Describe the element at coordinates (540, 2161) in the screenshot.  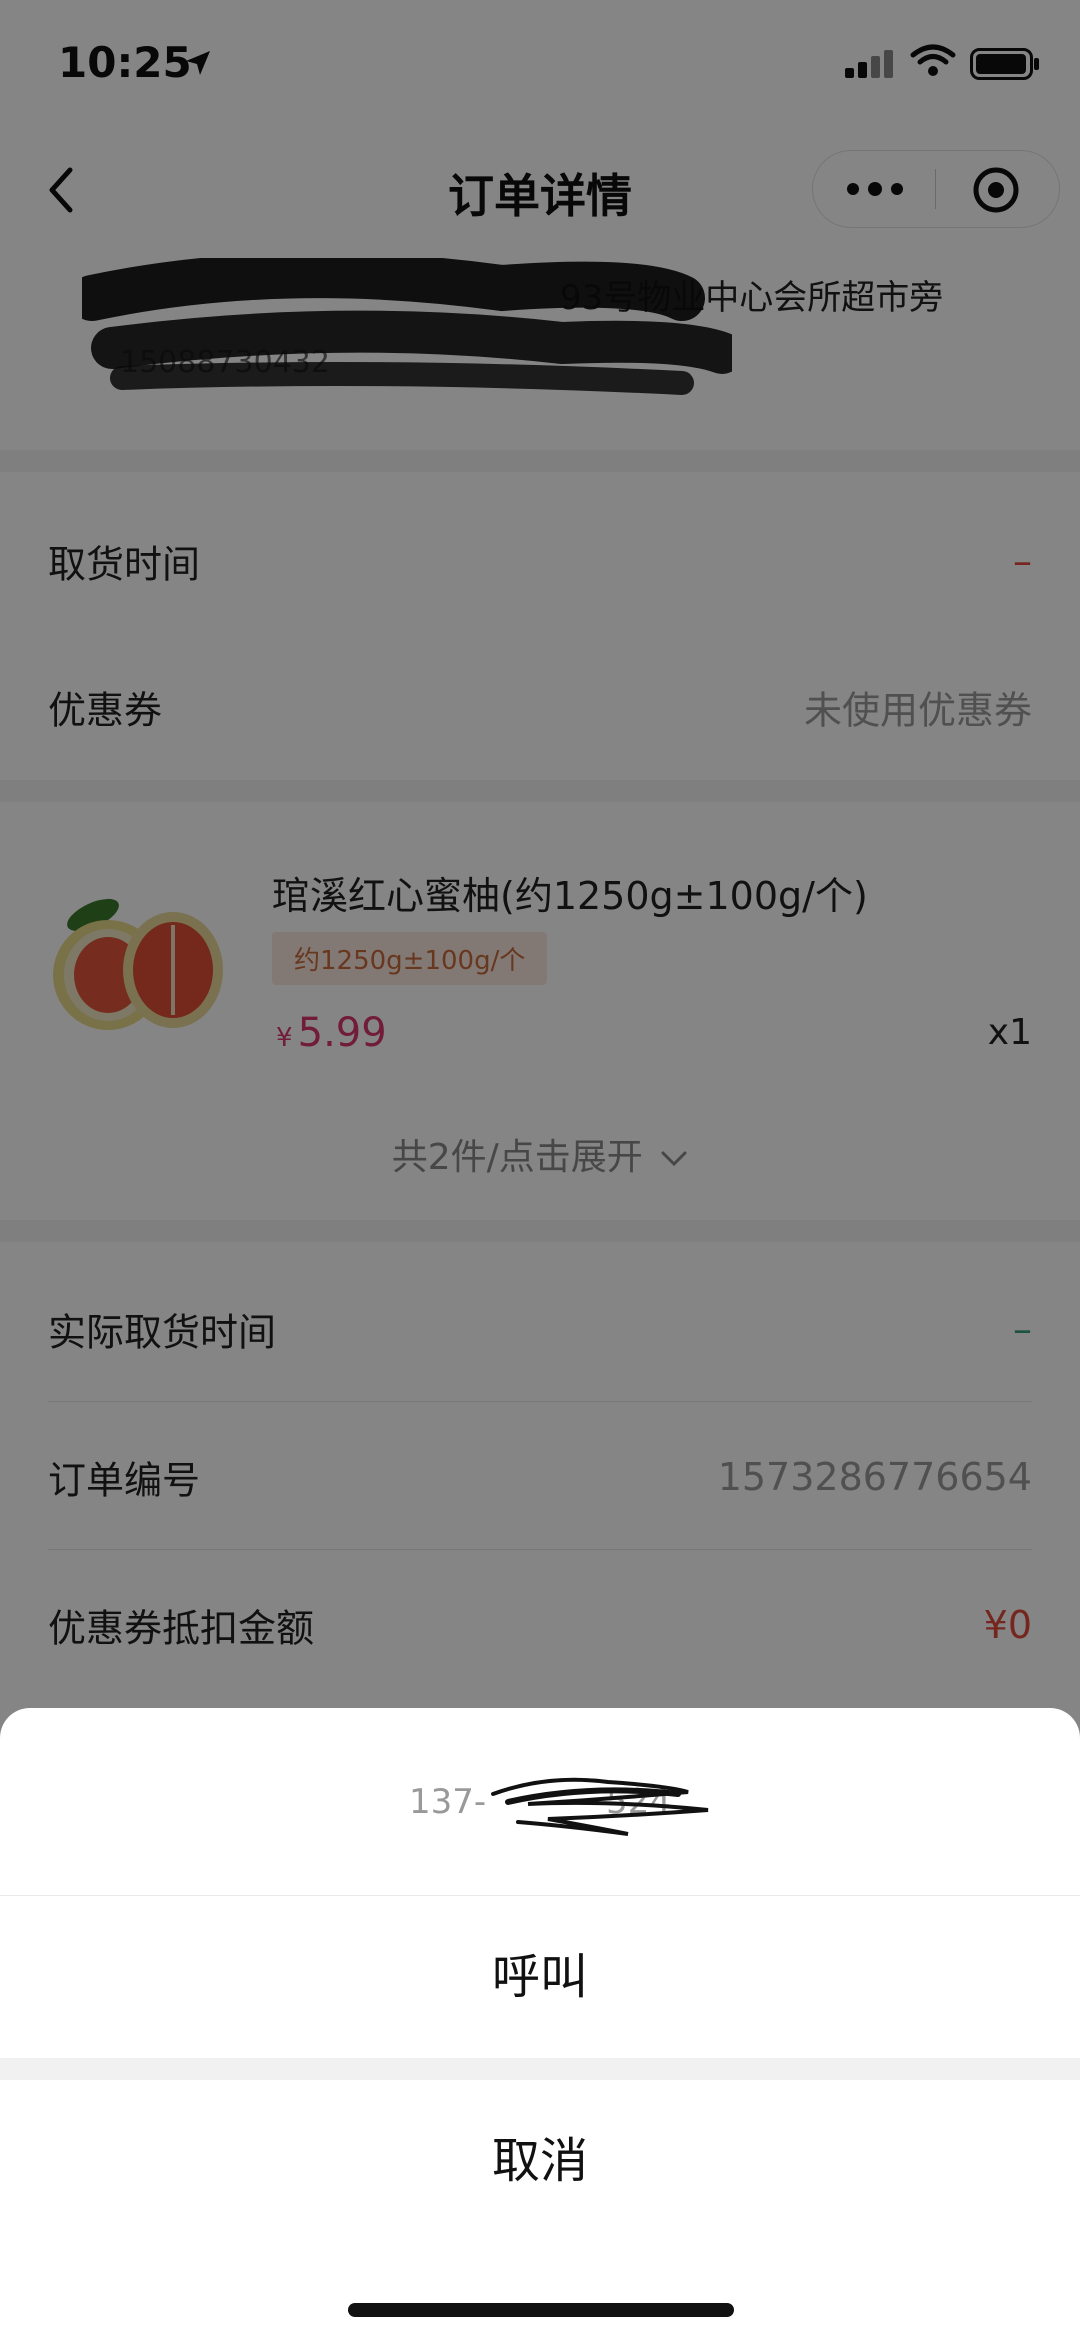
I see `cancel-button: 取消` at that location.